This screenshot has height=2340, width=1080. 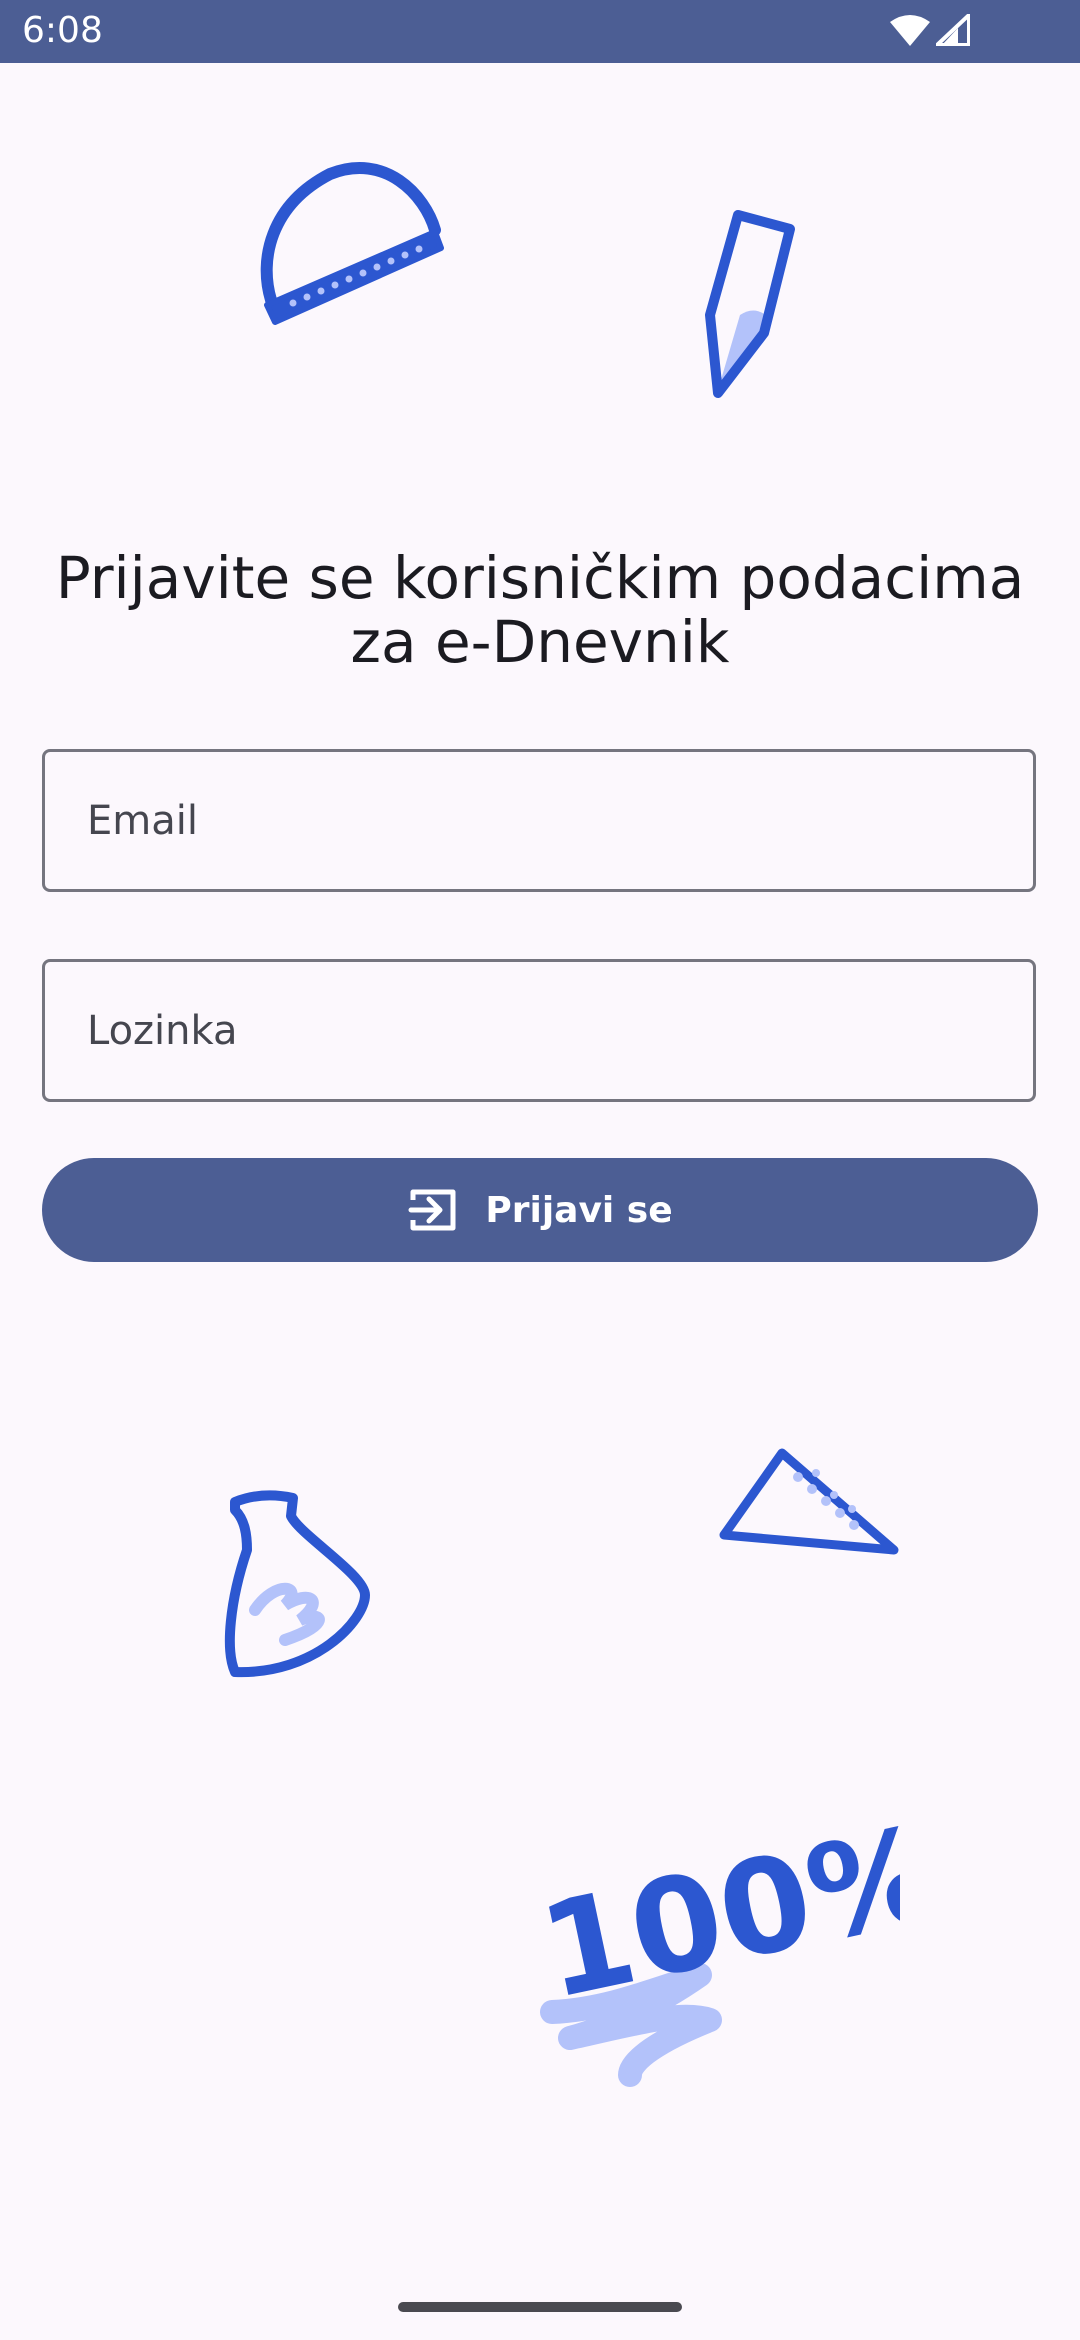 I want to click on hundred-percent-doodle: 100%, so click(x=715, y=1943).